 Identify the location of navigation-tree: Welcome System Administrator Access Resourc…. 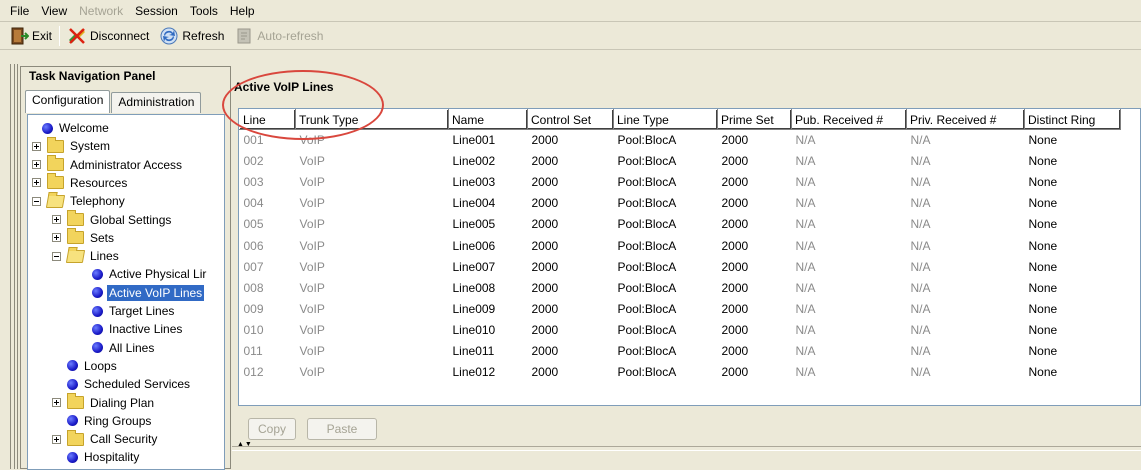
(126, 292).